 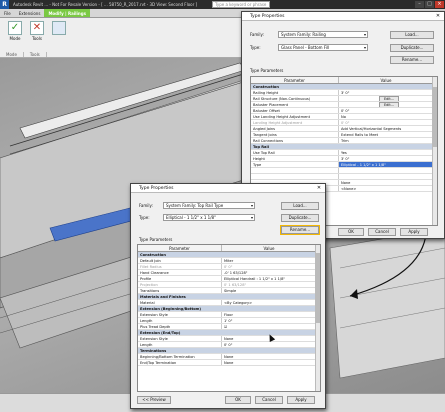 What do you see at coordinates (271, 272) in the screenshot?
I see `parameter-value: -0' 1 63/128"` at bounding box center [271, 272].